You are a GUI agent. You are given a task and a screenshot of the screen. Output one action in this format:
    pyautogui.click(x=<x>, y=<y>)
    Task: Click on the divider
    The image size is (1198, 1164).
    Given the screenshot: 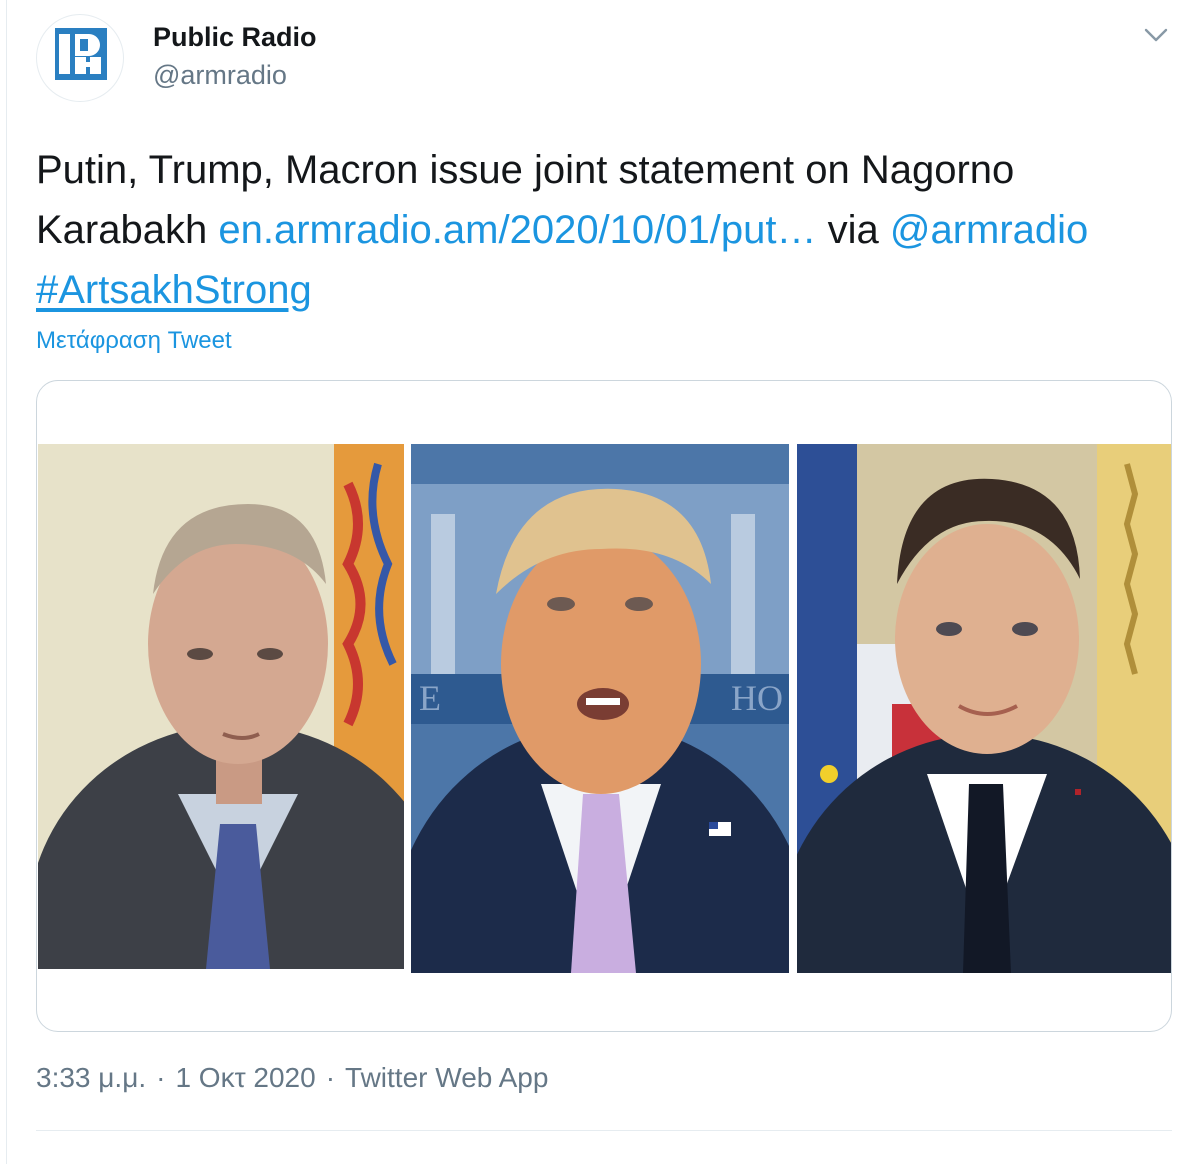 What is the action you would take?
    pyautogui.click(x=604, y=1130)
    